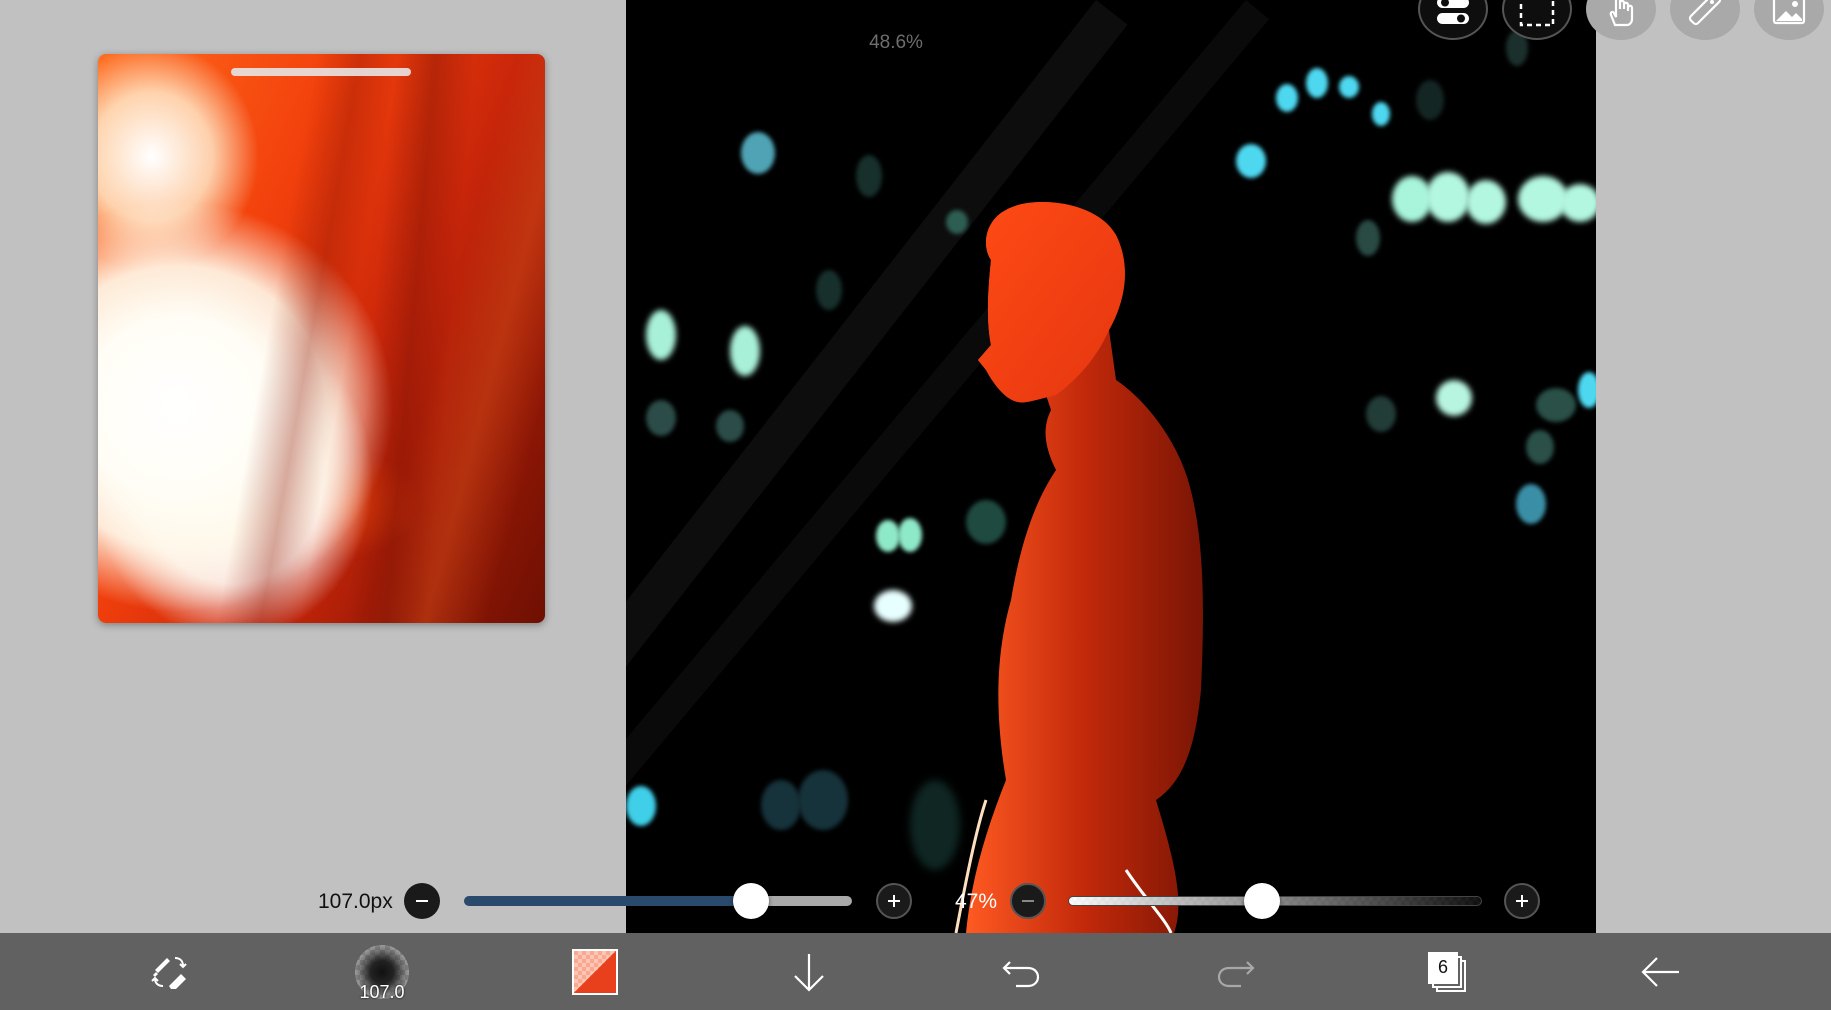 The image size is (1831, 1010). I want to click on brush-size-value: 107.0, so click(382, 991).